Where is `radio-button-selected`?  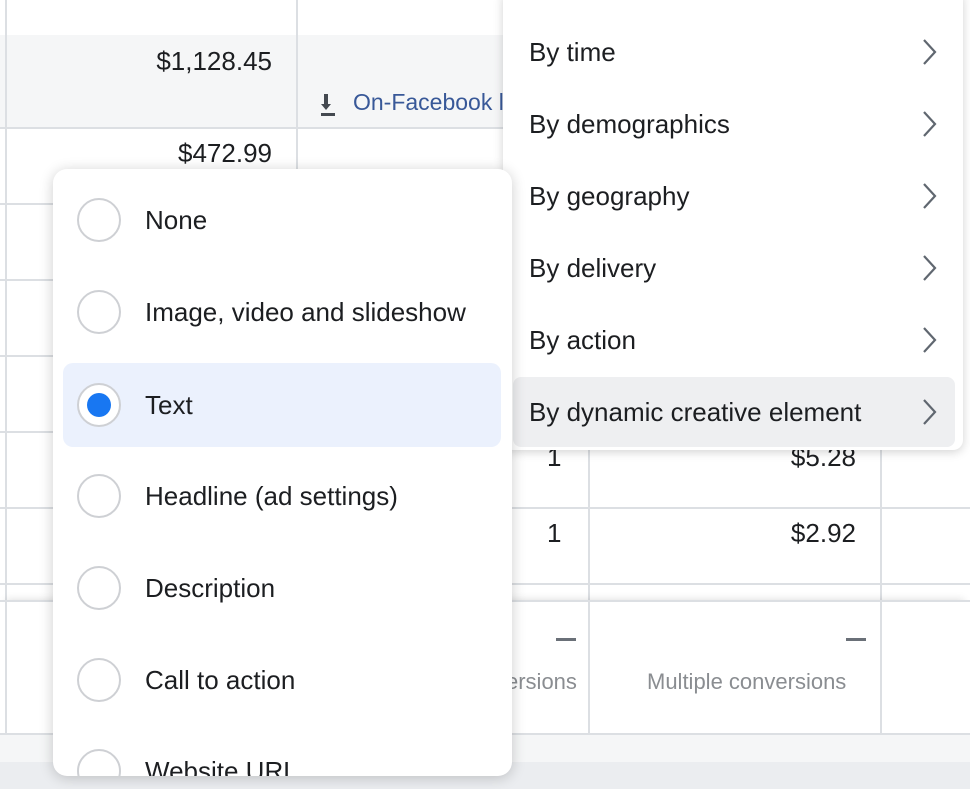 radio-button-selected is located at coordinates (99, 405).